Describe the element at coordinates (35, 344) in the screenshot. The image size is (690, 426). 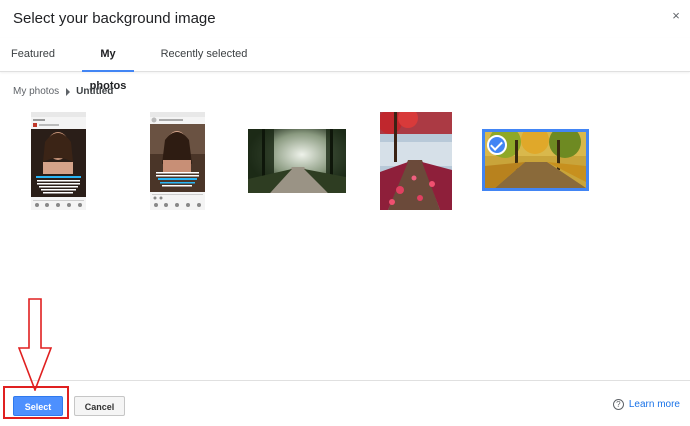
I see `red-arrow-annotation-icon` at that location.